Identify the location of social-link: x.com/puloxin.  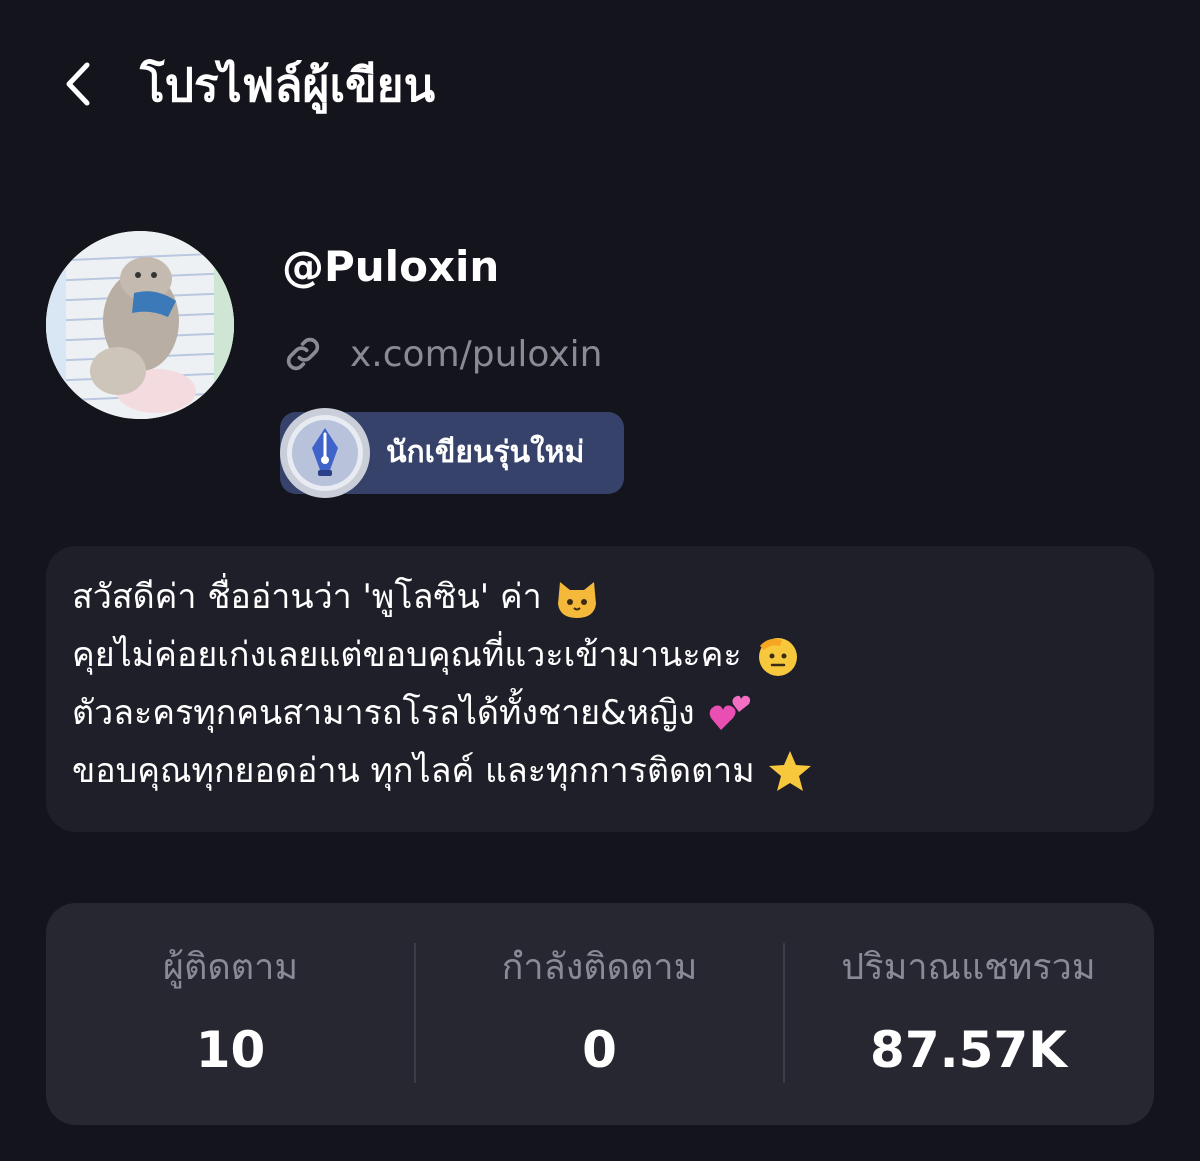
(441, 354).